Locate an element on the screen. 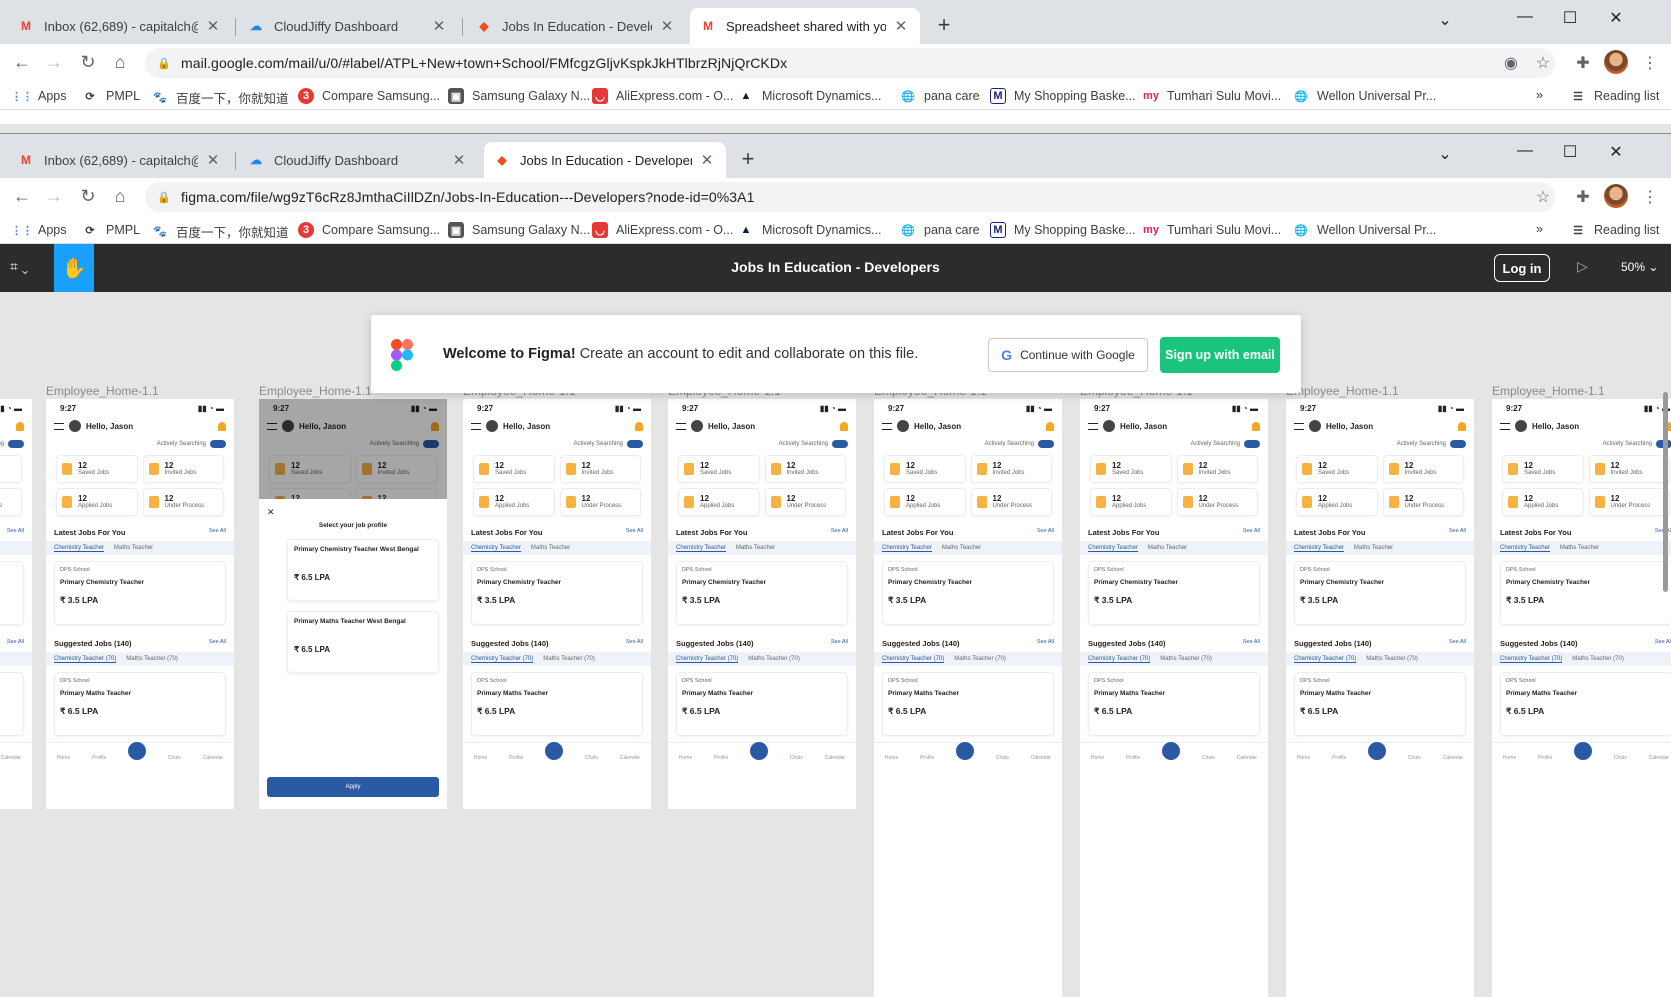 The image size is (1671, 997). stat-card: 12 Saved Jobs is located at coordinates (1131, 469).